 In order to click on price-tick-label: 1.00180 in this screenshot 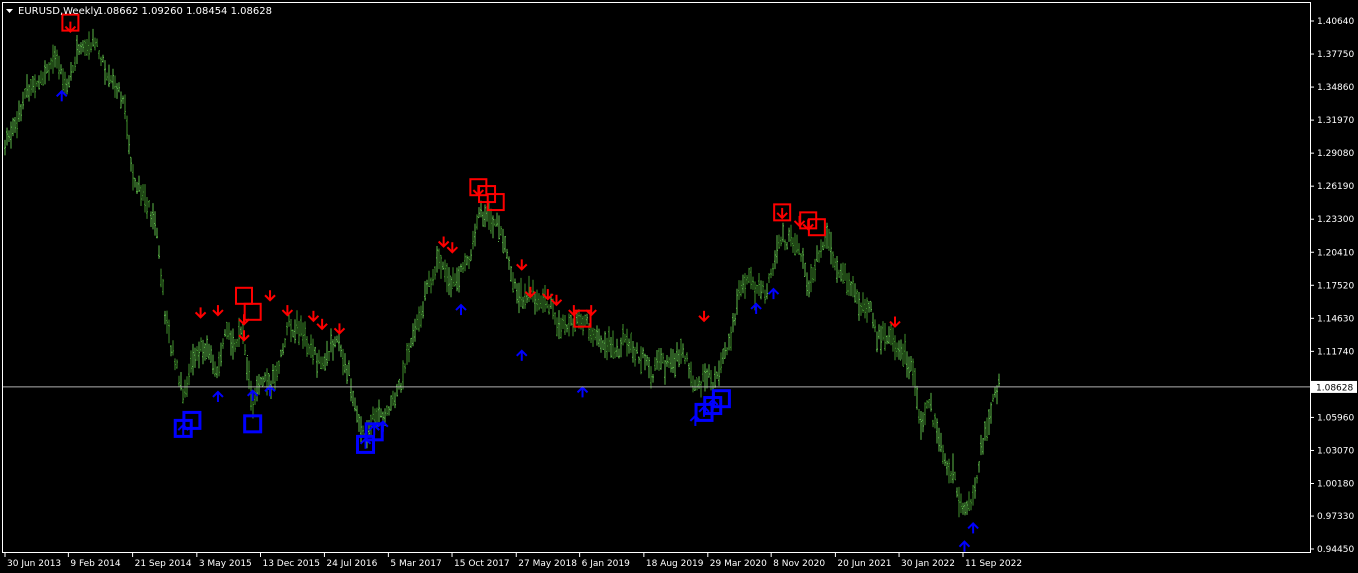, I will do `click(1335, 485)`.